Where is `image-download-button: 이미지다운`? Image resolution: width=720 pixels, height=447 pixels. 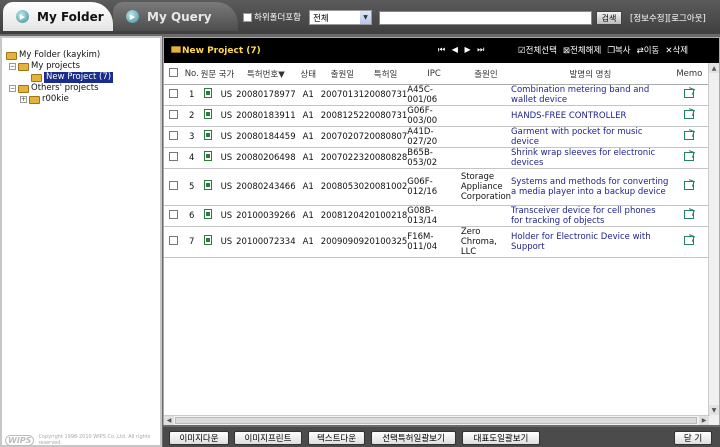 image-download-button: 이미지다운 is located at coordinates (199, 438).